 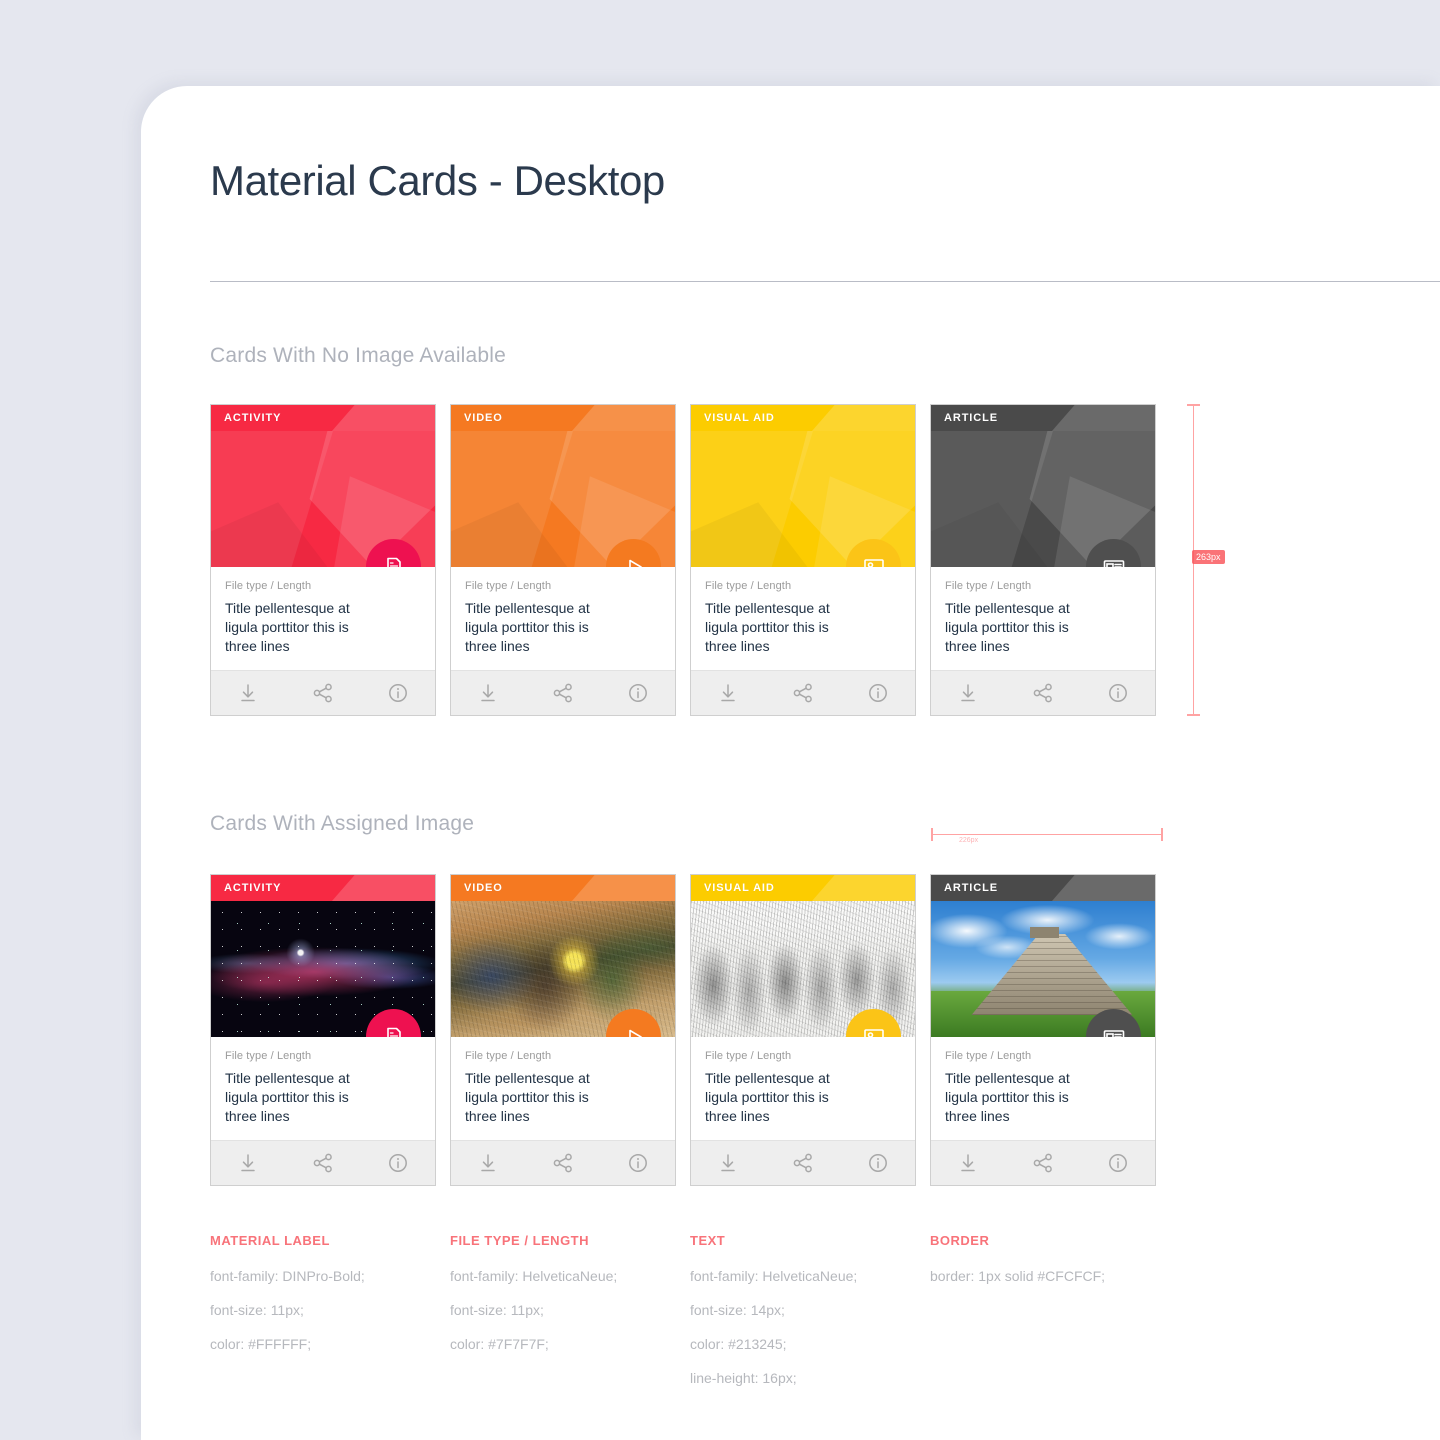 I want to click on height-dimension-label: 263px, so click(x=1208, y=557).